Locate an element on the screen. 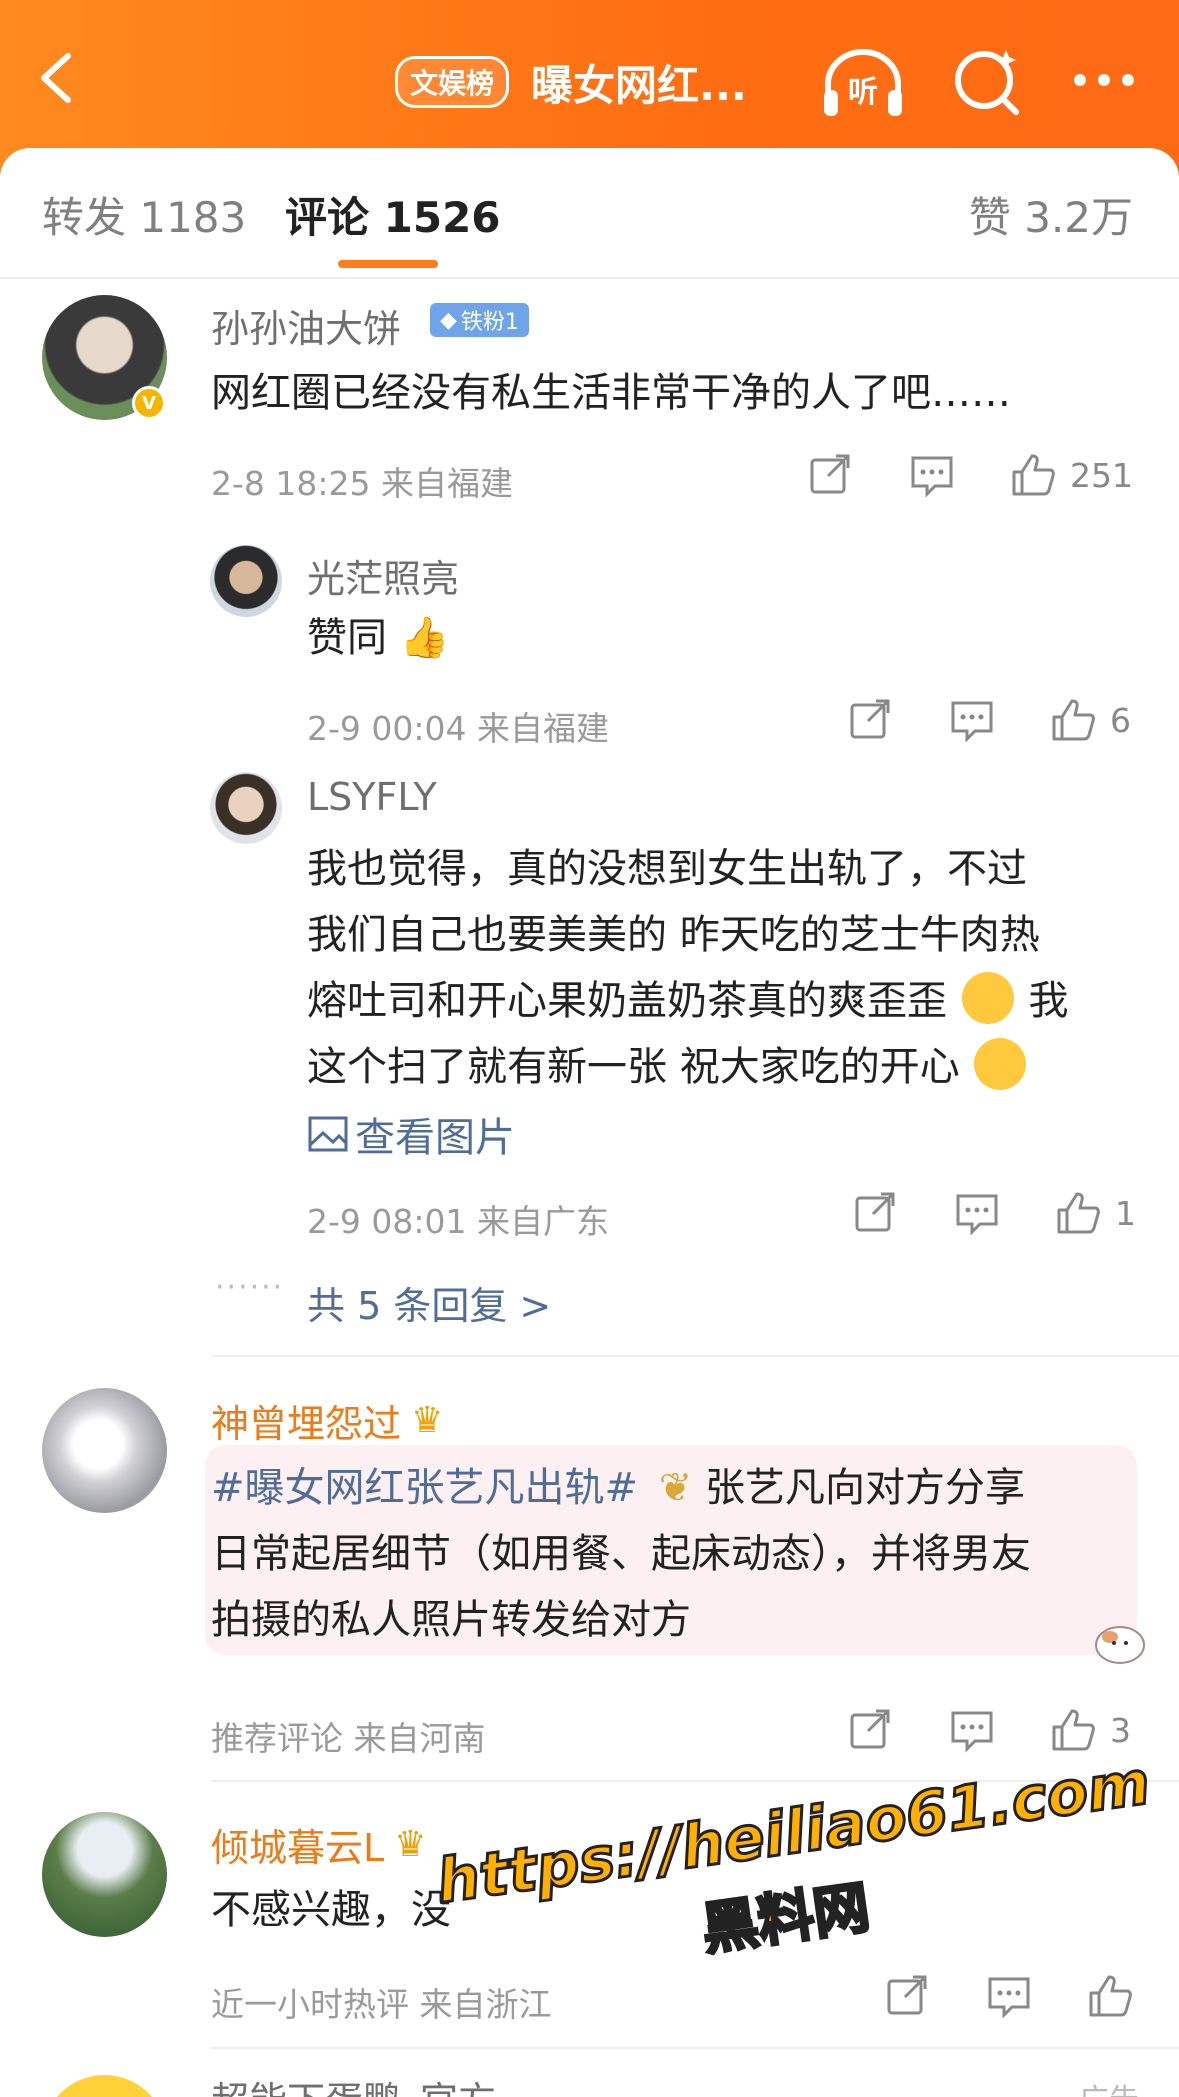 The width and height of the screenshot is (1179, 2097). reply-line-suffix: 我 is located at coordinates (1048, 1001).